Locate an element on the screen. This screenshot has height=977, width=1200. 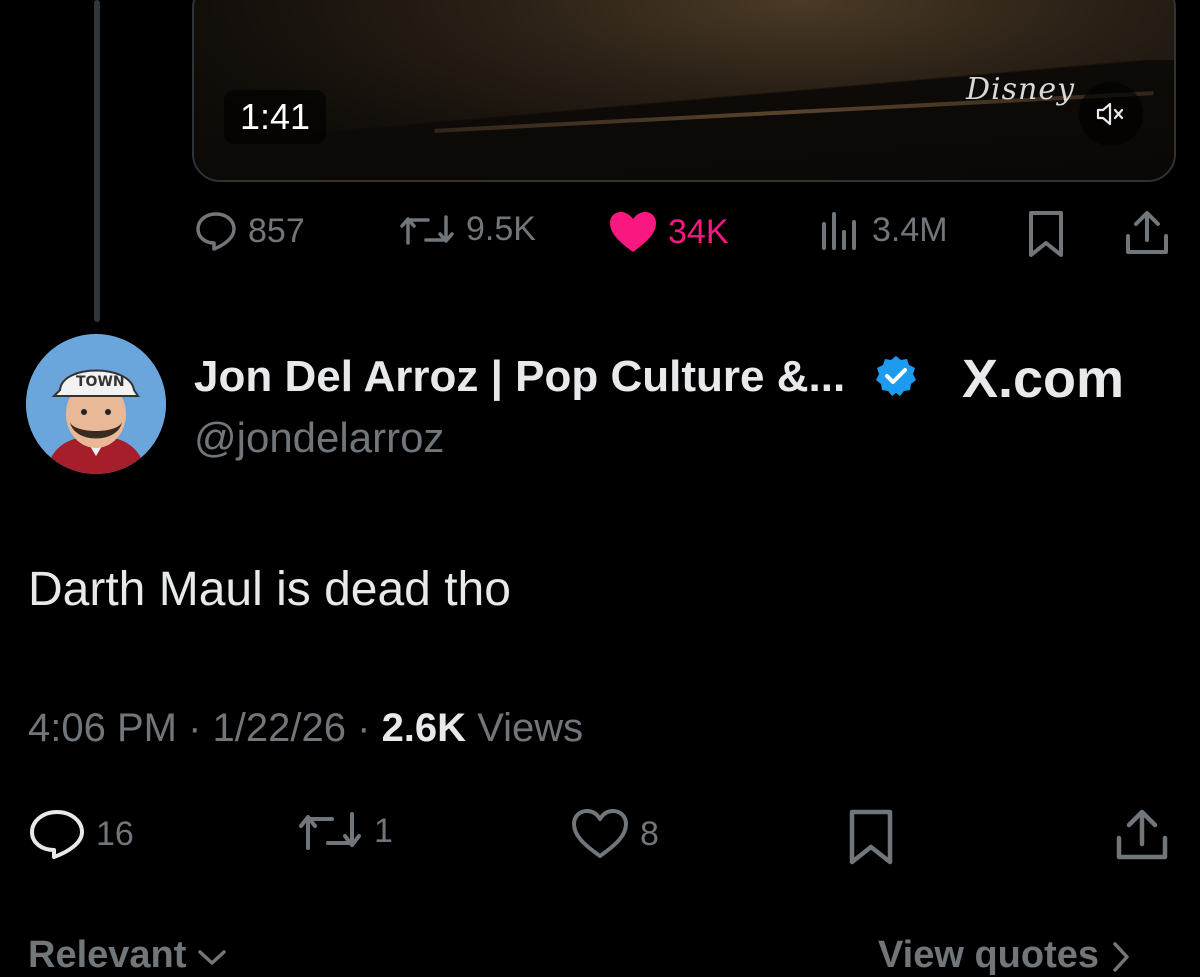
repost-count: 9.5K is located at coordinates (501, 229).